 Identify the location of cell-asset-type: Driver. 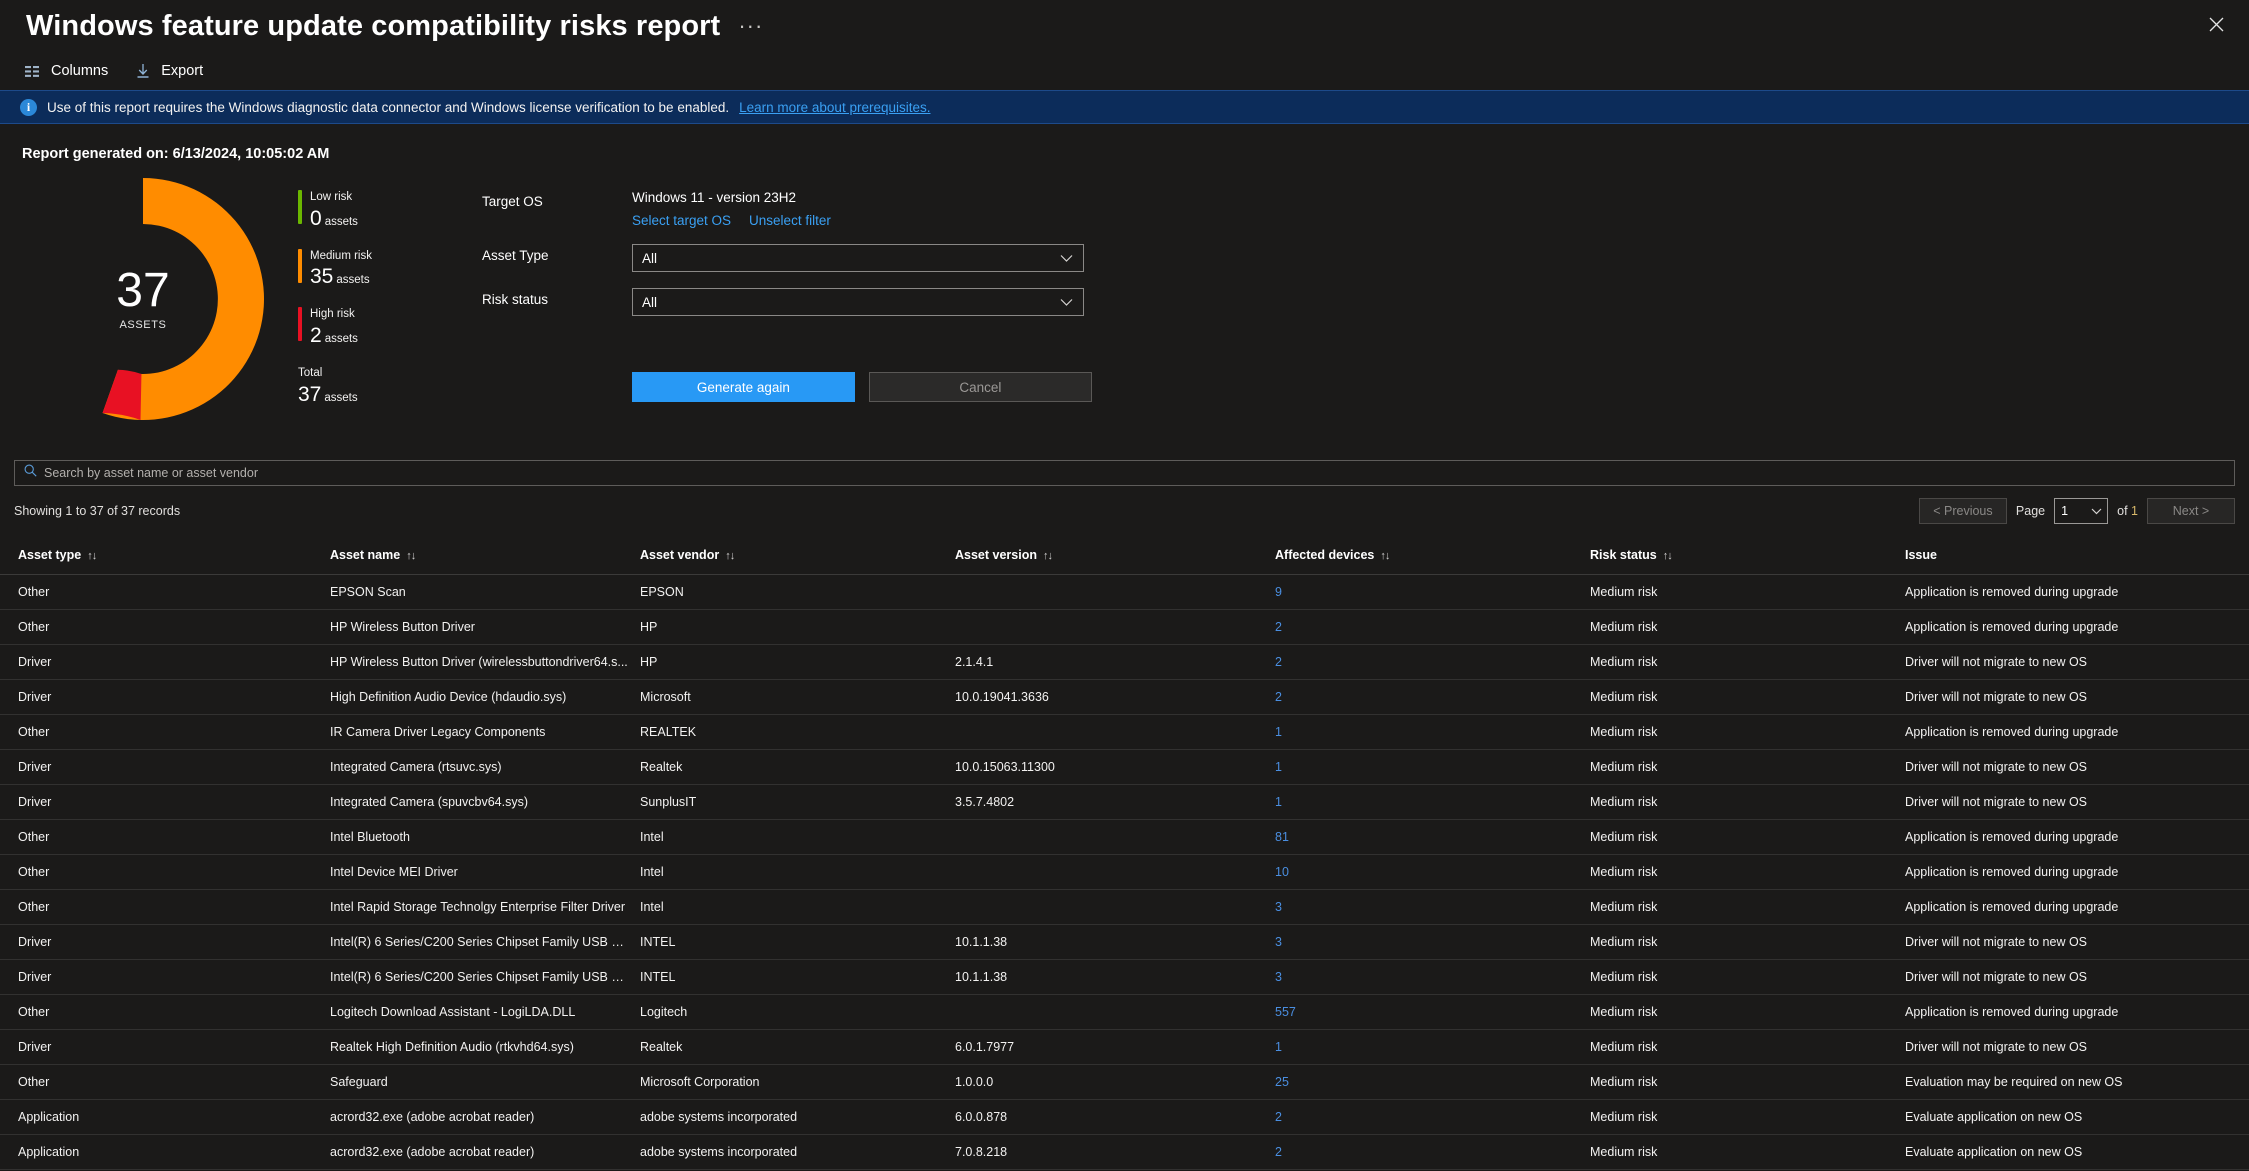
(165, 767).